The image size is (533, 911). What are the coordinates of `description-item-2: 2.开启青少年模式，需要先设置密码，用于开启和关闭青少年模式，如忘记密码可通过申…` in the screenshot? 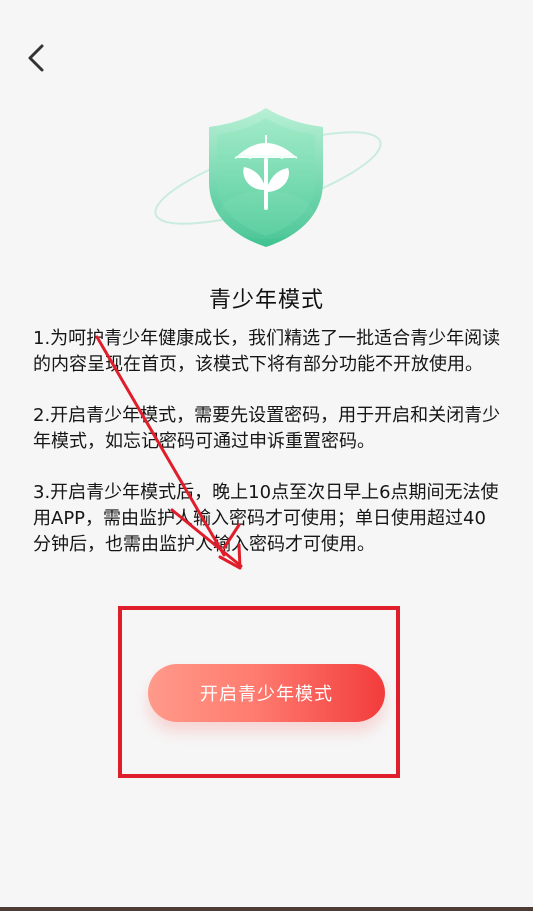 It's located at (267, 428).